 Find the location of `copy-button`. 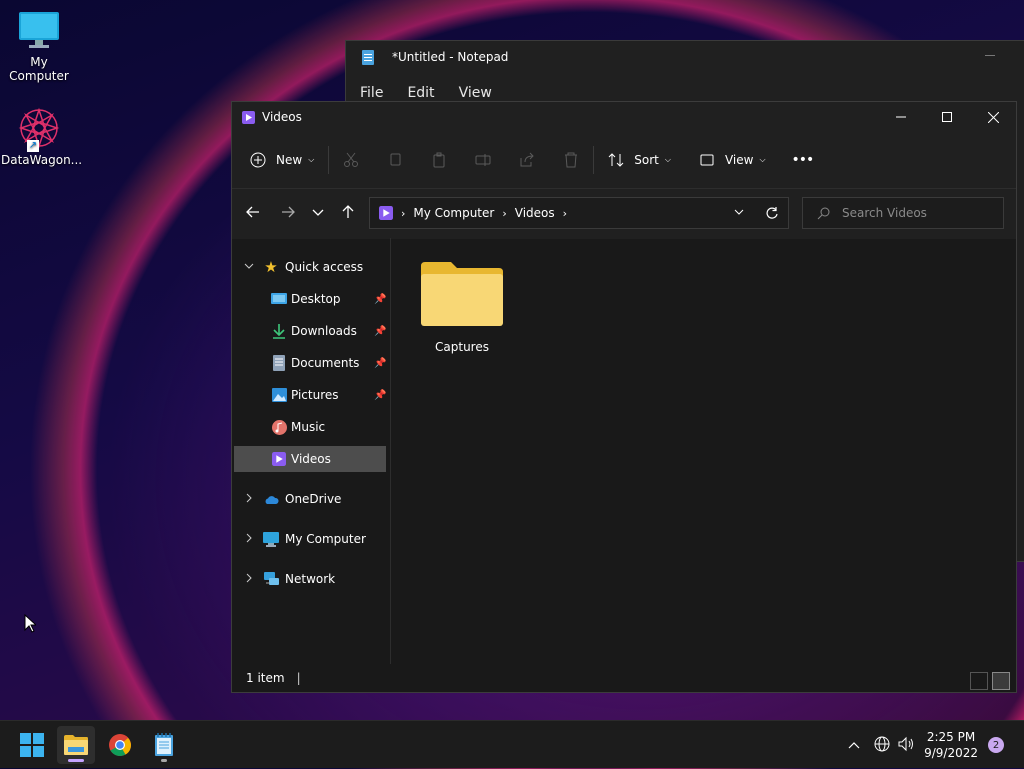

copy-button is located at coordinates (395, 160).